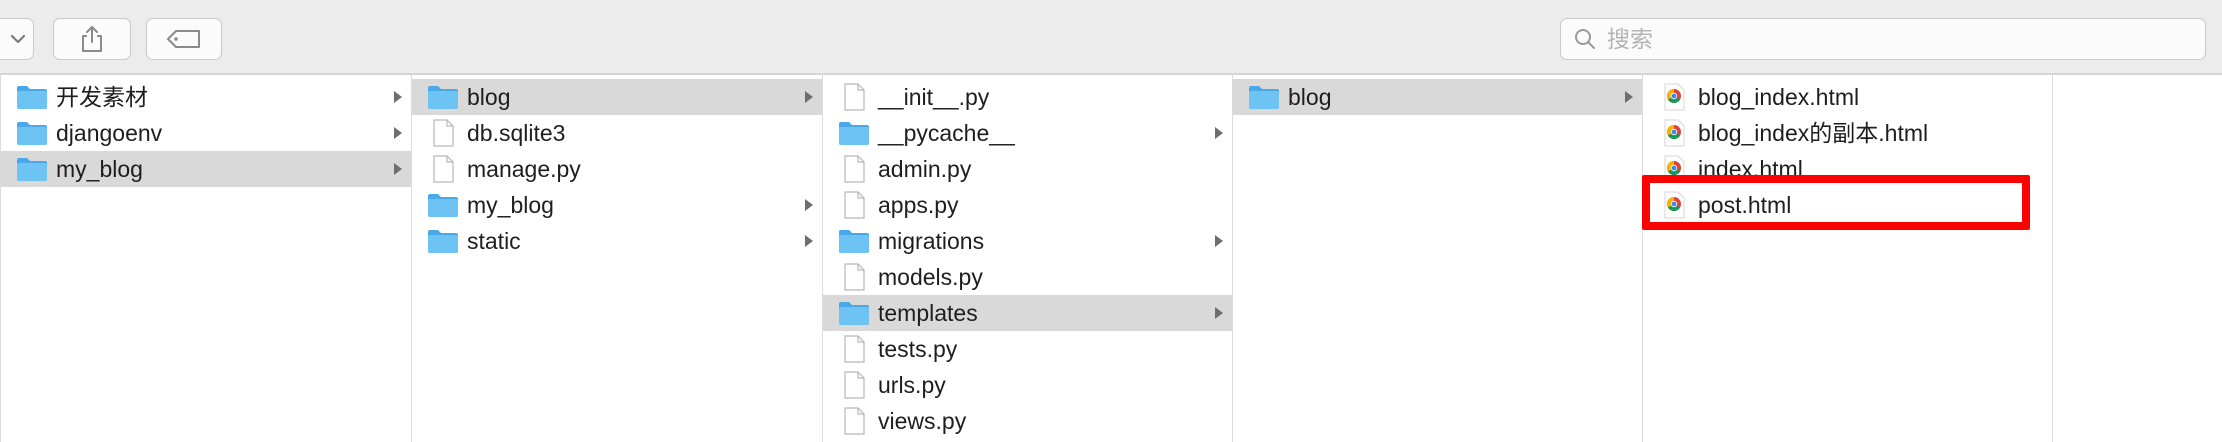 Image resolution: width=2222 pixels, height=442 pixels. I want to click on file-row-post-html: post.html, so click(1847, 205).